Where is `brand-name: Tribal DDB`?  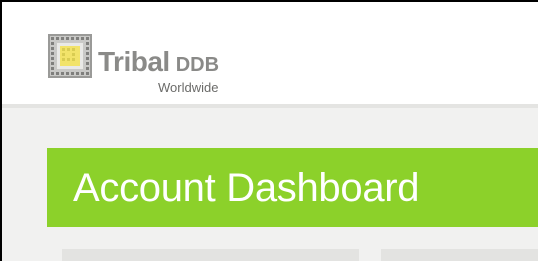
brand-name: Tribal DDB is located at coordinates (158, 62).